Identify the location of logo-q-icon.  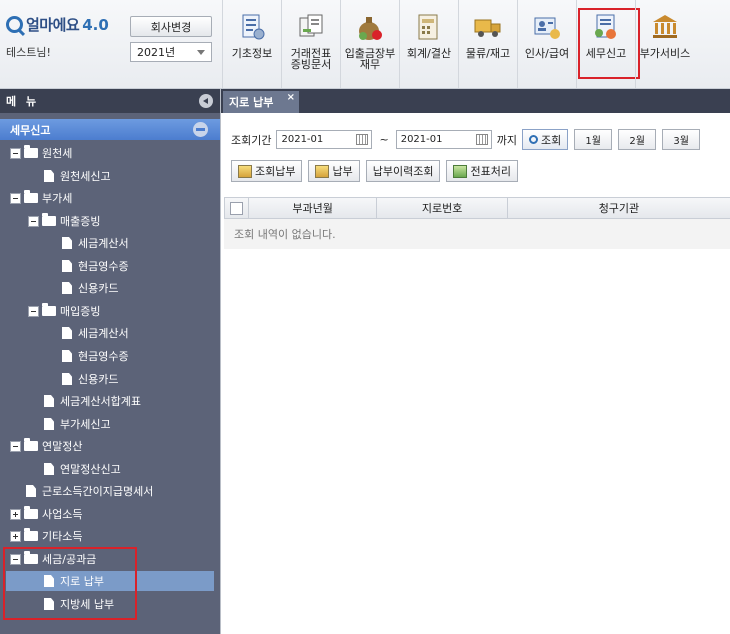
(14, 24).